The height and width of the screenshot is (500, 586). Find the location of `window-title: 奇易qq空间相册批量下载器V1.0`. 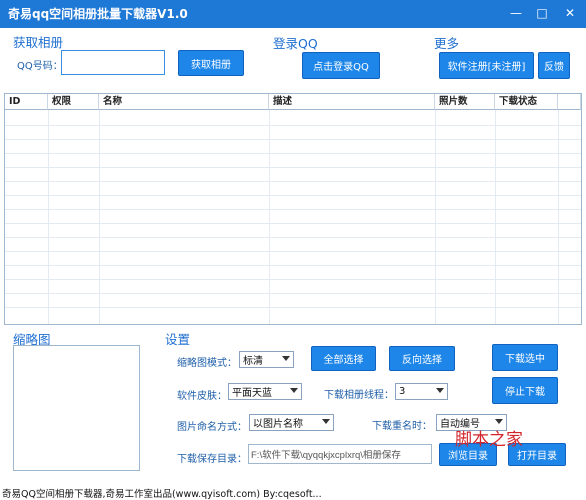

window-title: 奇易qq空间相册批量下载器V1.0 is located at coordinates (98, 14).